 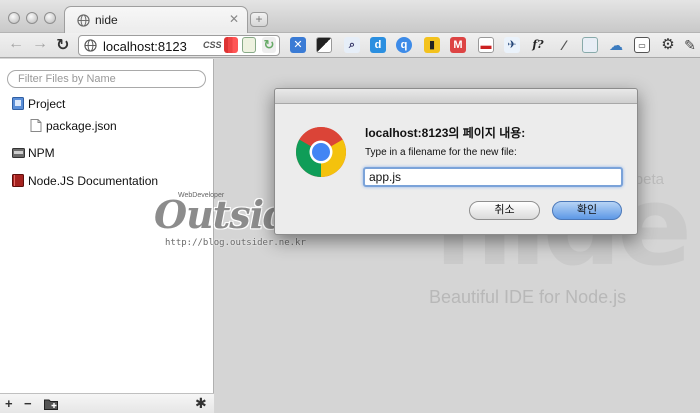 I want to click on eyedropper-extension-icon: ⁄, so click(x=564, y=45).